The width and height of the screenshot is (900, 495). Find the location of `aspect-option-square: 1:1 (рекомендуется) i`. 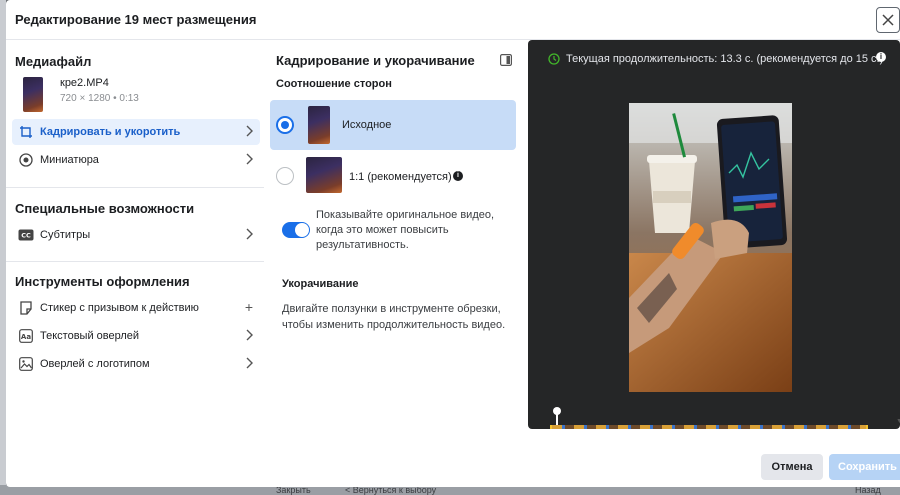

aspect-option-square: 1:1 (рекомендуется) i is located at coordinates (393, 176).